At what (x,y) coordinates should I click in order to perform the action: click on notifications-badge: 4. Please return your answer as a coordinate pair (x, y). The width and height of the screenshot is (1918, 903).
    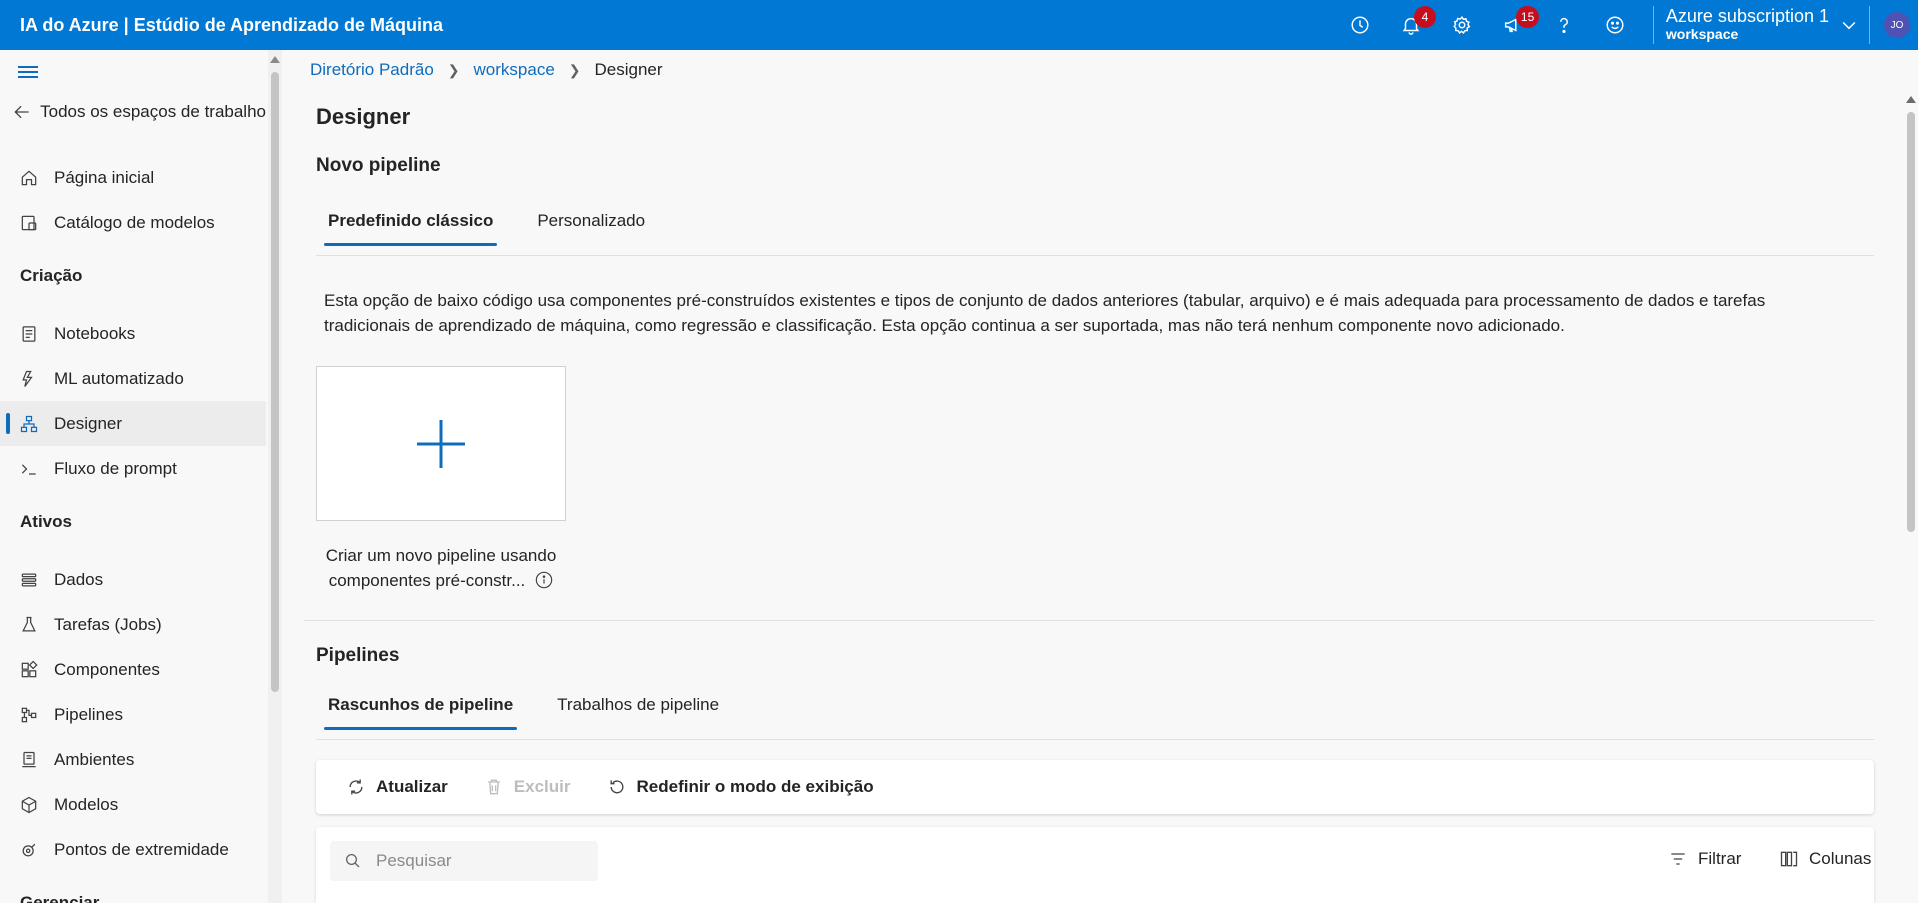
    Looking at the image, I should click on (1424, 17).